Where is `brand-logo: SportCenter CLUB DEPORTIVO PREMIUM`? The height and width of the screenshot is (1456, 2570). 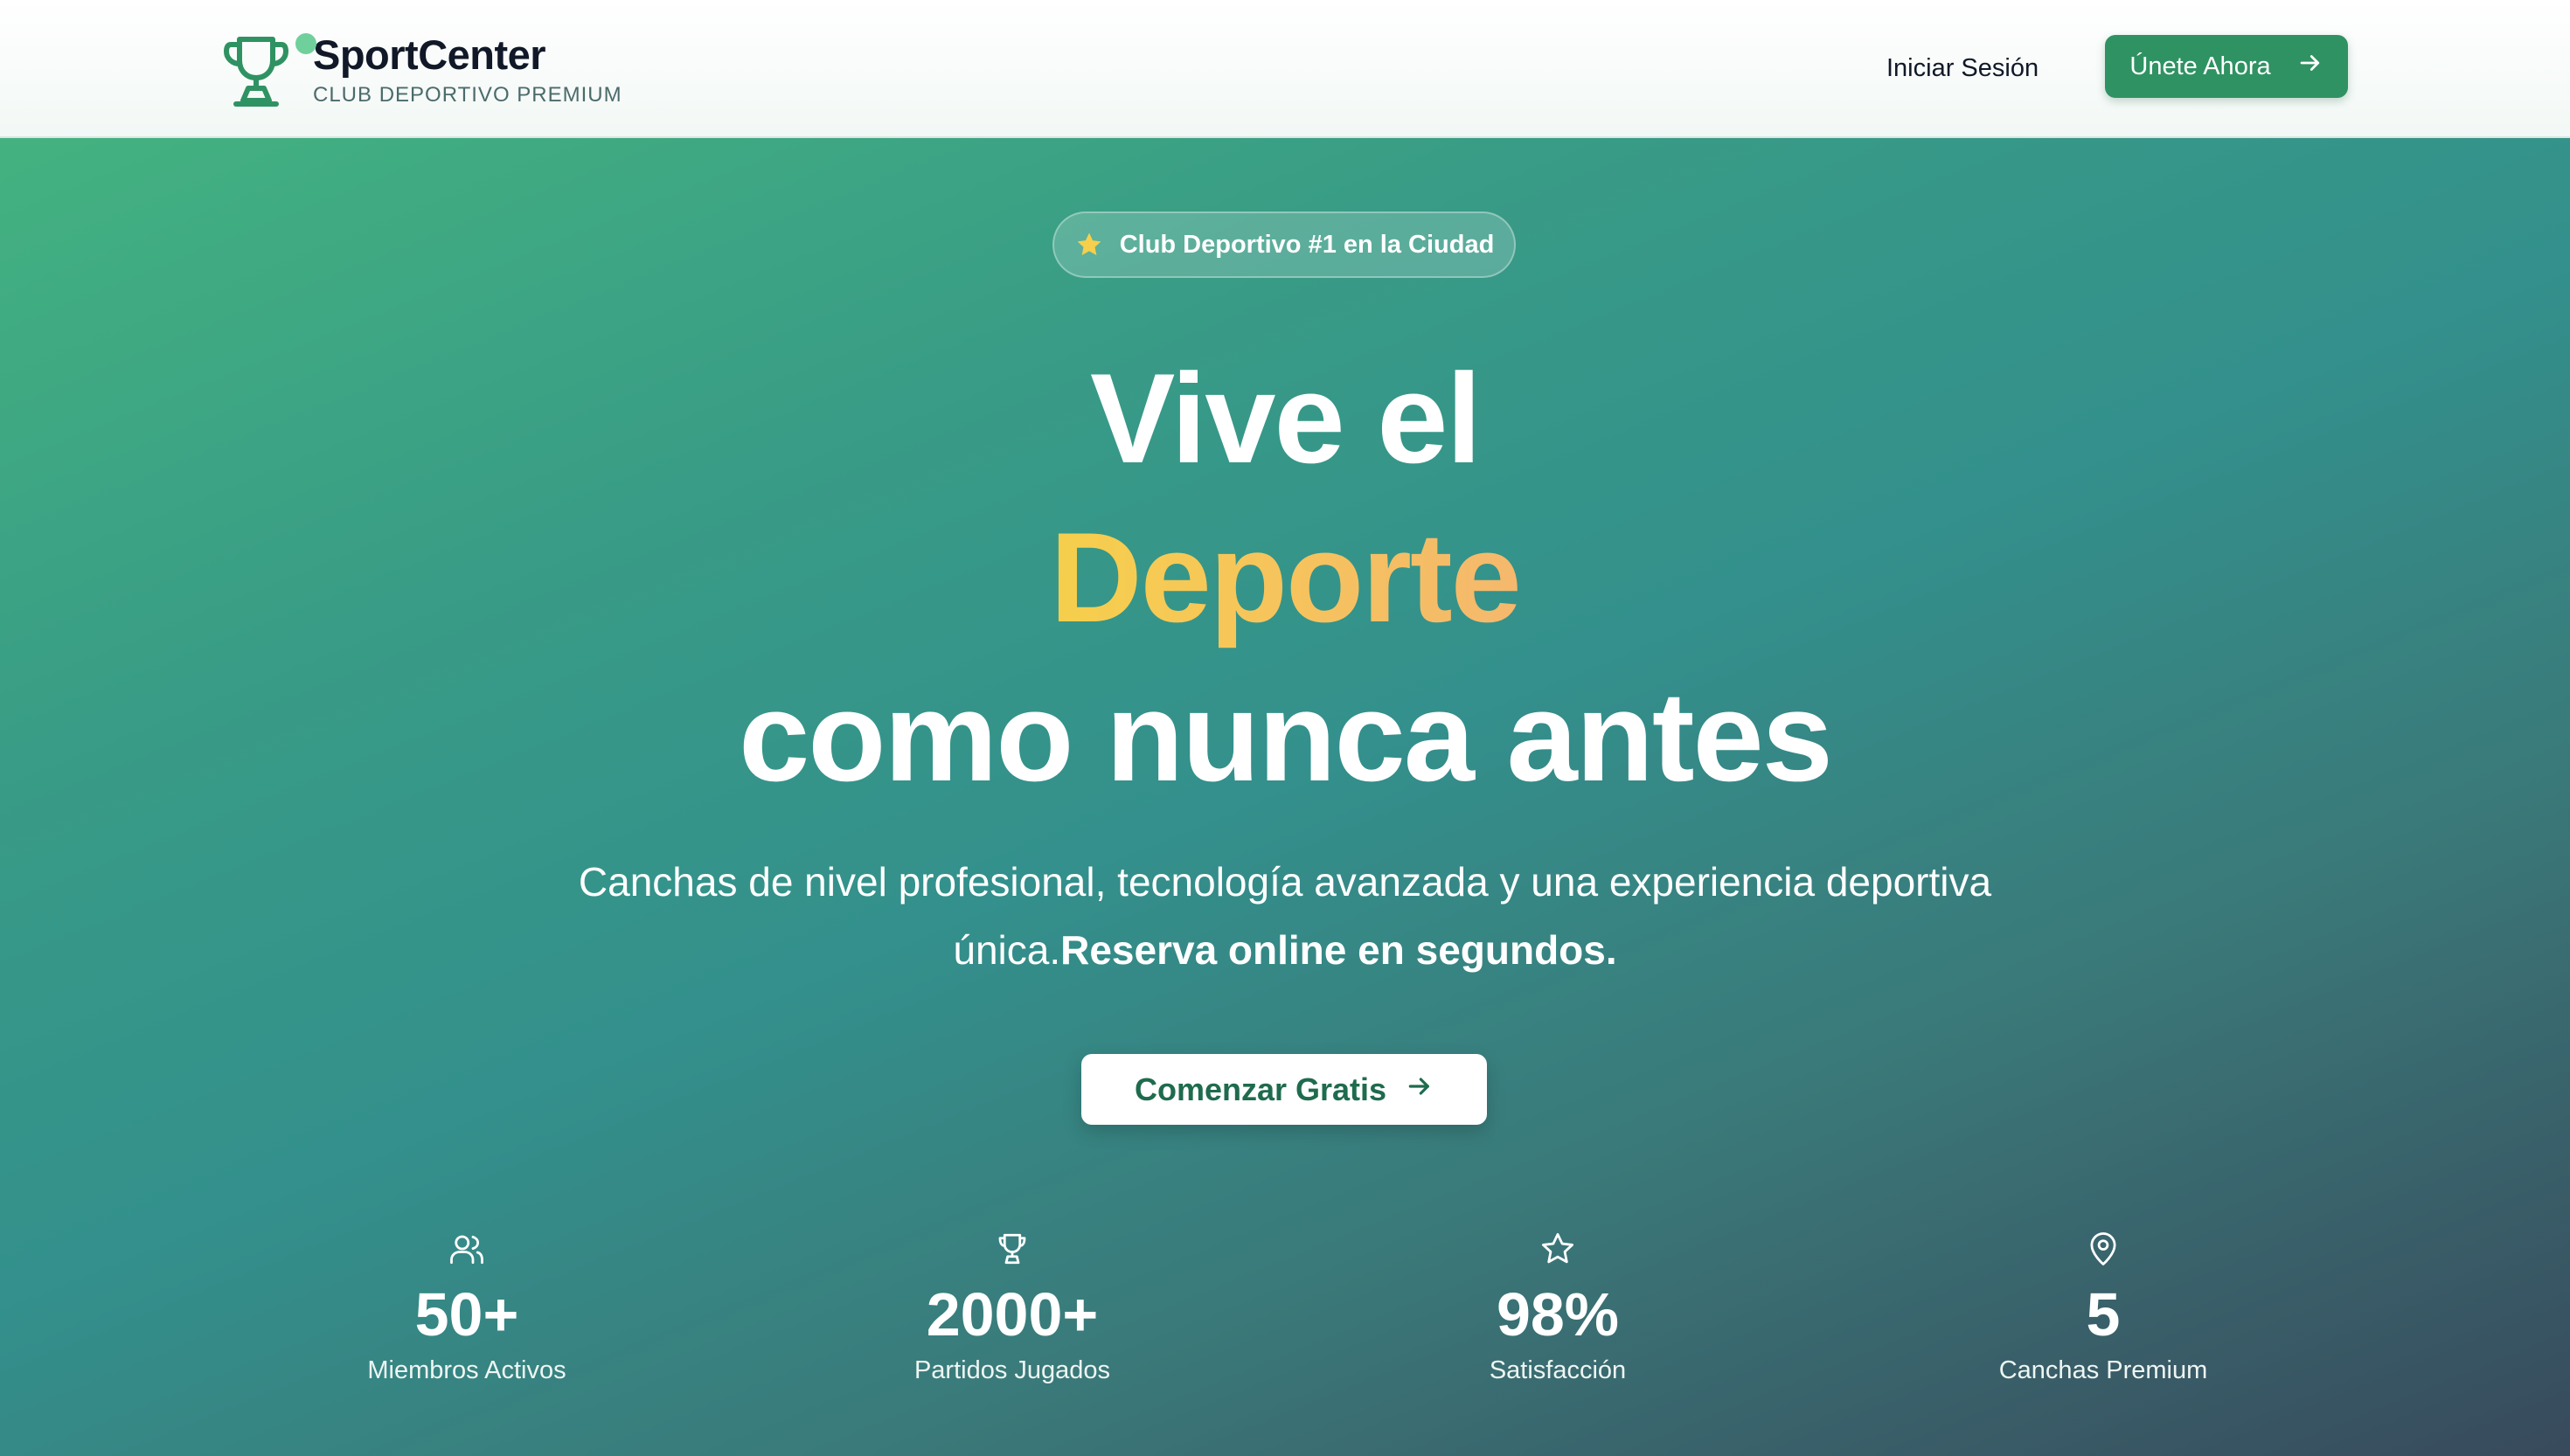
brand-logo: SportCenter CLUB DEPORTIVO PREMIUM is located at coordinates (422, 70).